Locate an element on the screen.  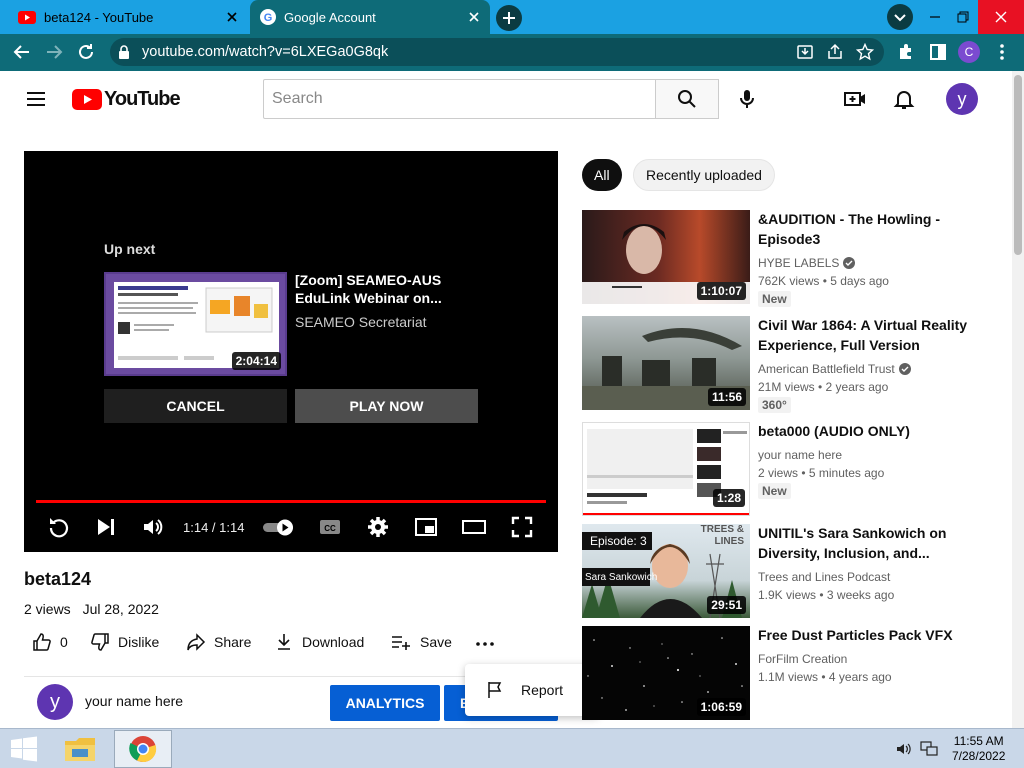
replay-icon is located at coordinates (59, 527).